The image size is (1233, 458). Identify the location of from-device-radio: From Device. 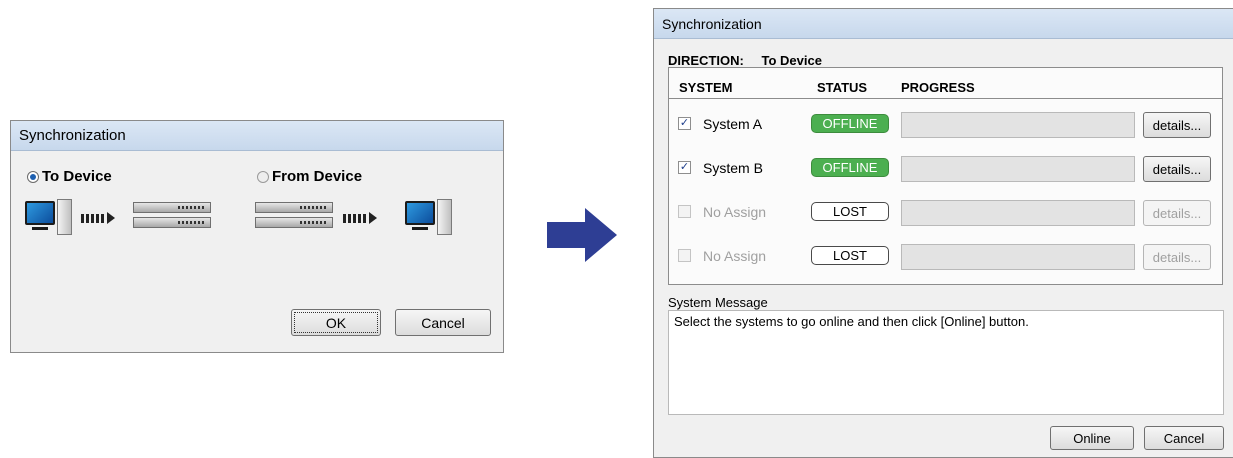
(309, 176).